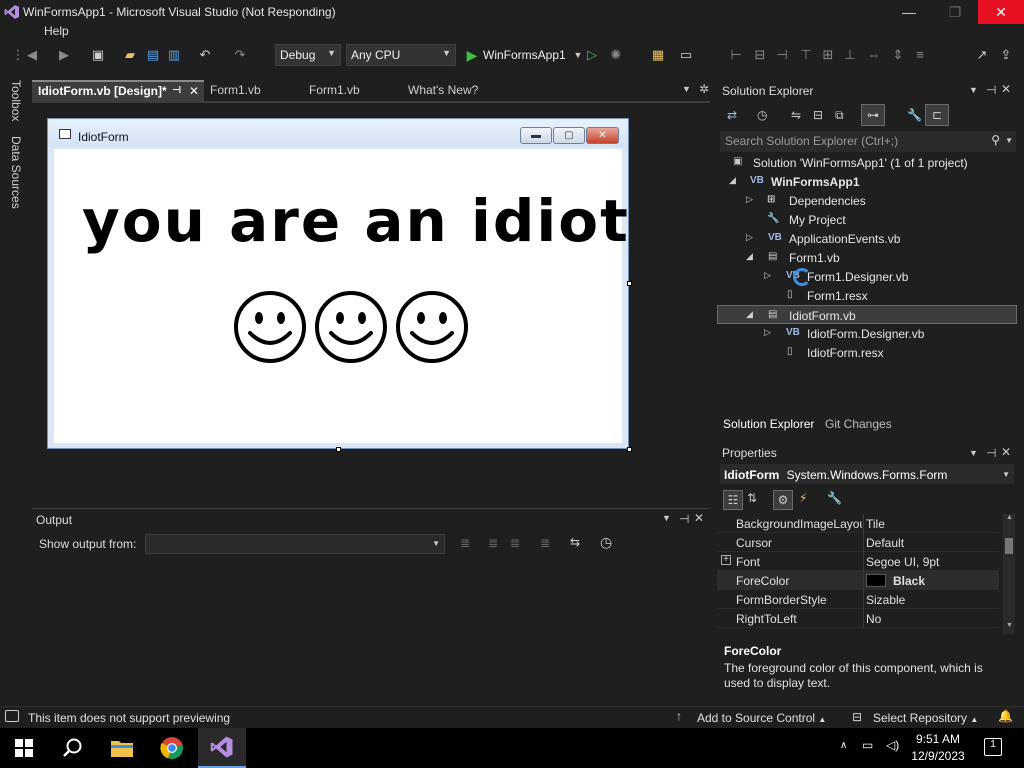  I want to click on tab-git-changes: Git Changes, so click(858, 424).